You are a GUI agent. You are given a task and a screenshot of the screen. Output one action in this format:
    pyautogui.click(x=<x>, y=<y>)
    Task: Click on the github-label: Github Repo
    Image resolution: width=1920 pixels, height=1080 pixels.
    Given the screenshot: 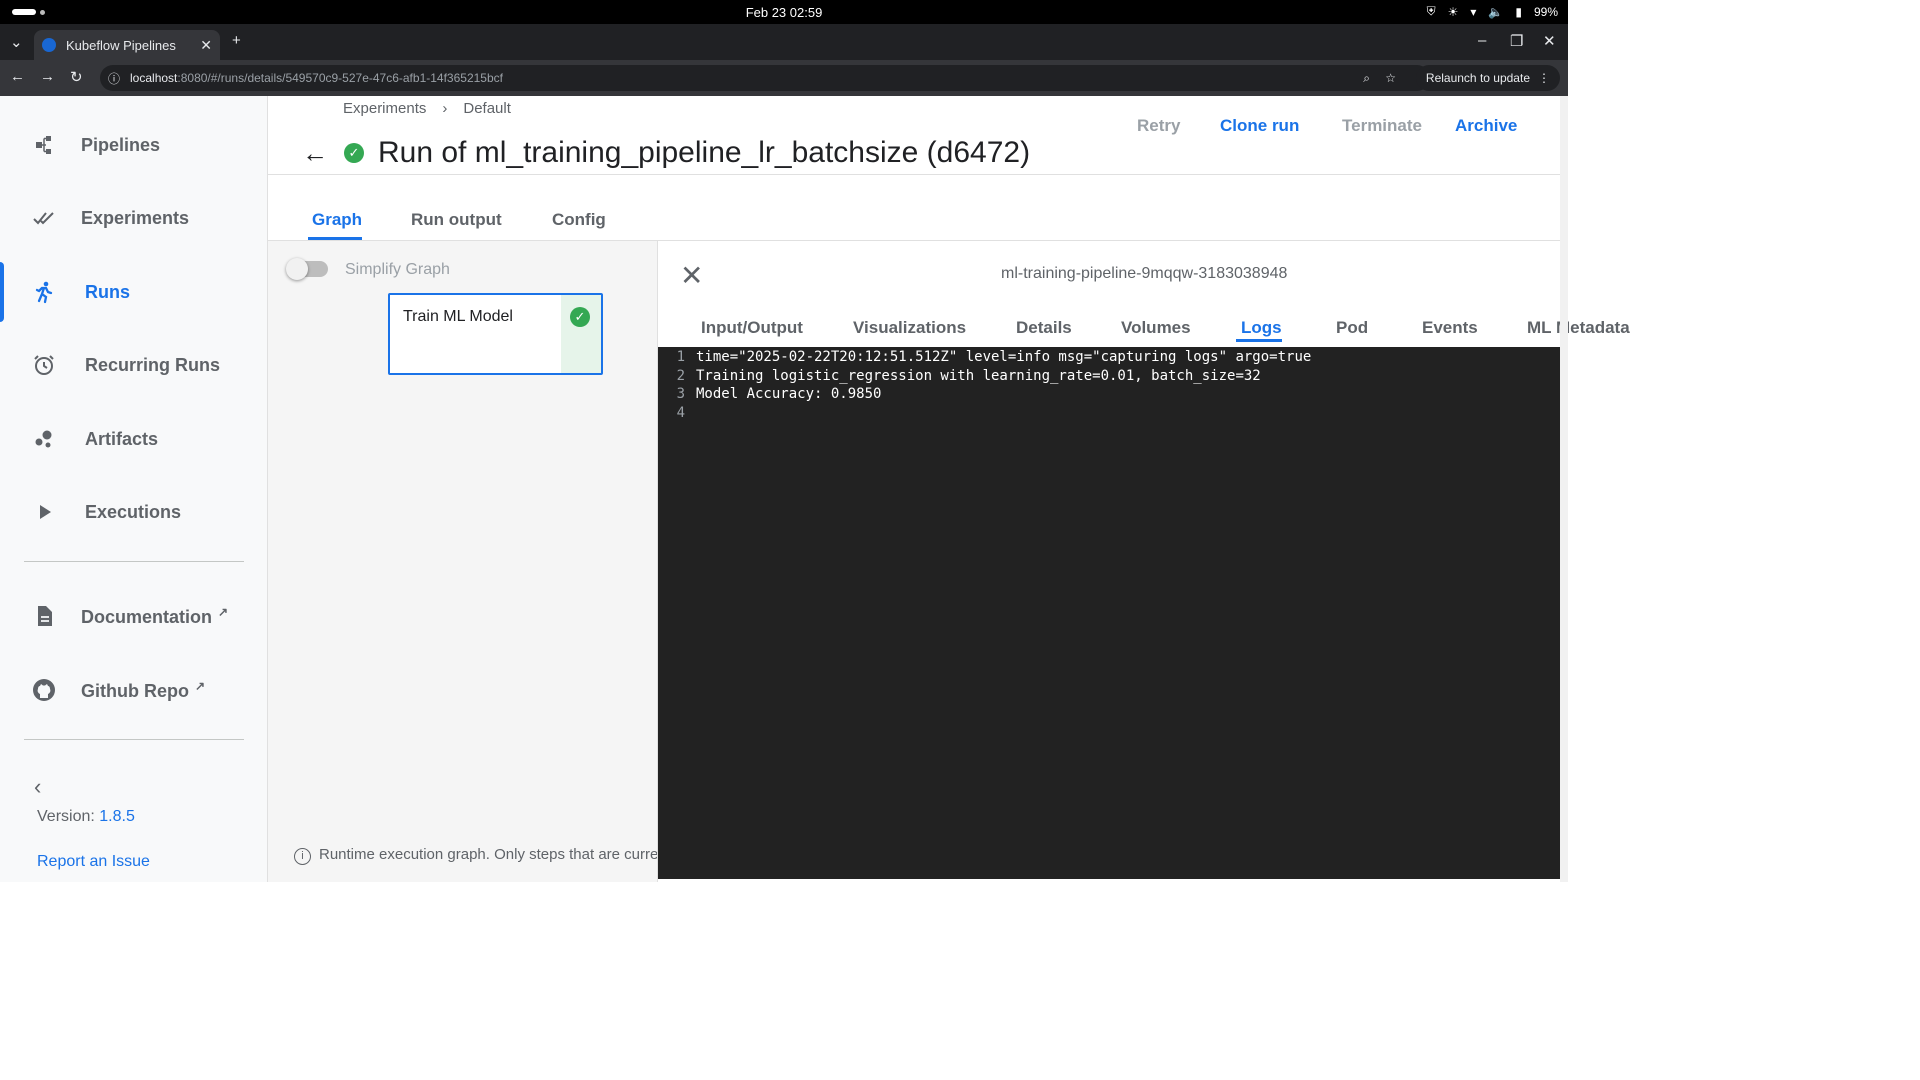 What is the action you would take?
    pyautogui.click(x=135, y=690)
    